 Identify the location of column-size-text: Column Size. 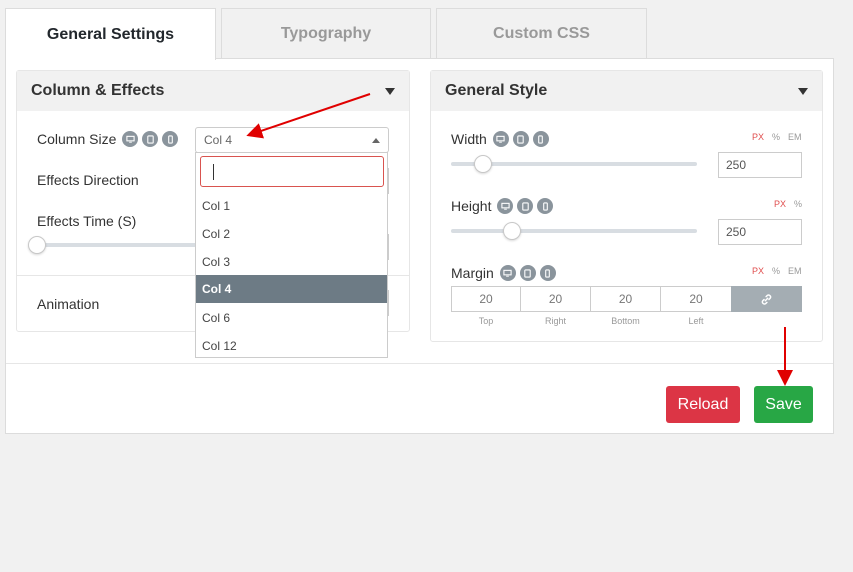
(77, 139).